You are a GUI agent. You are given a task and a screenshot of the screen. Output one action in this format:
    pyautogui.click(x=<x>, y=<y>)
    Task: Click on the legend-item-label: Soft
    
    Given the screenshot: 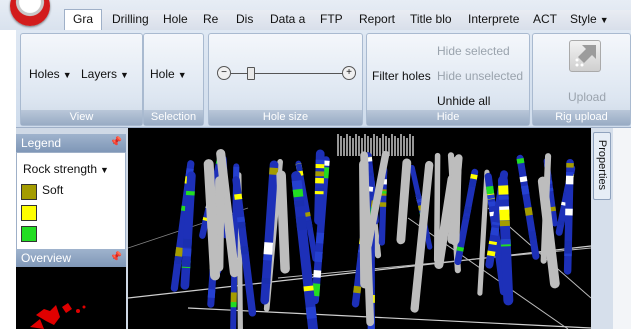 What is the action you would take?
    pyautogui.click(x=52, y=190)
    